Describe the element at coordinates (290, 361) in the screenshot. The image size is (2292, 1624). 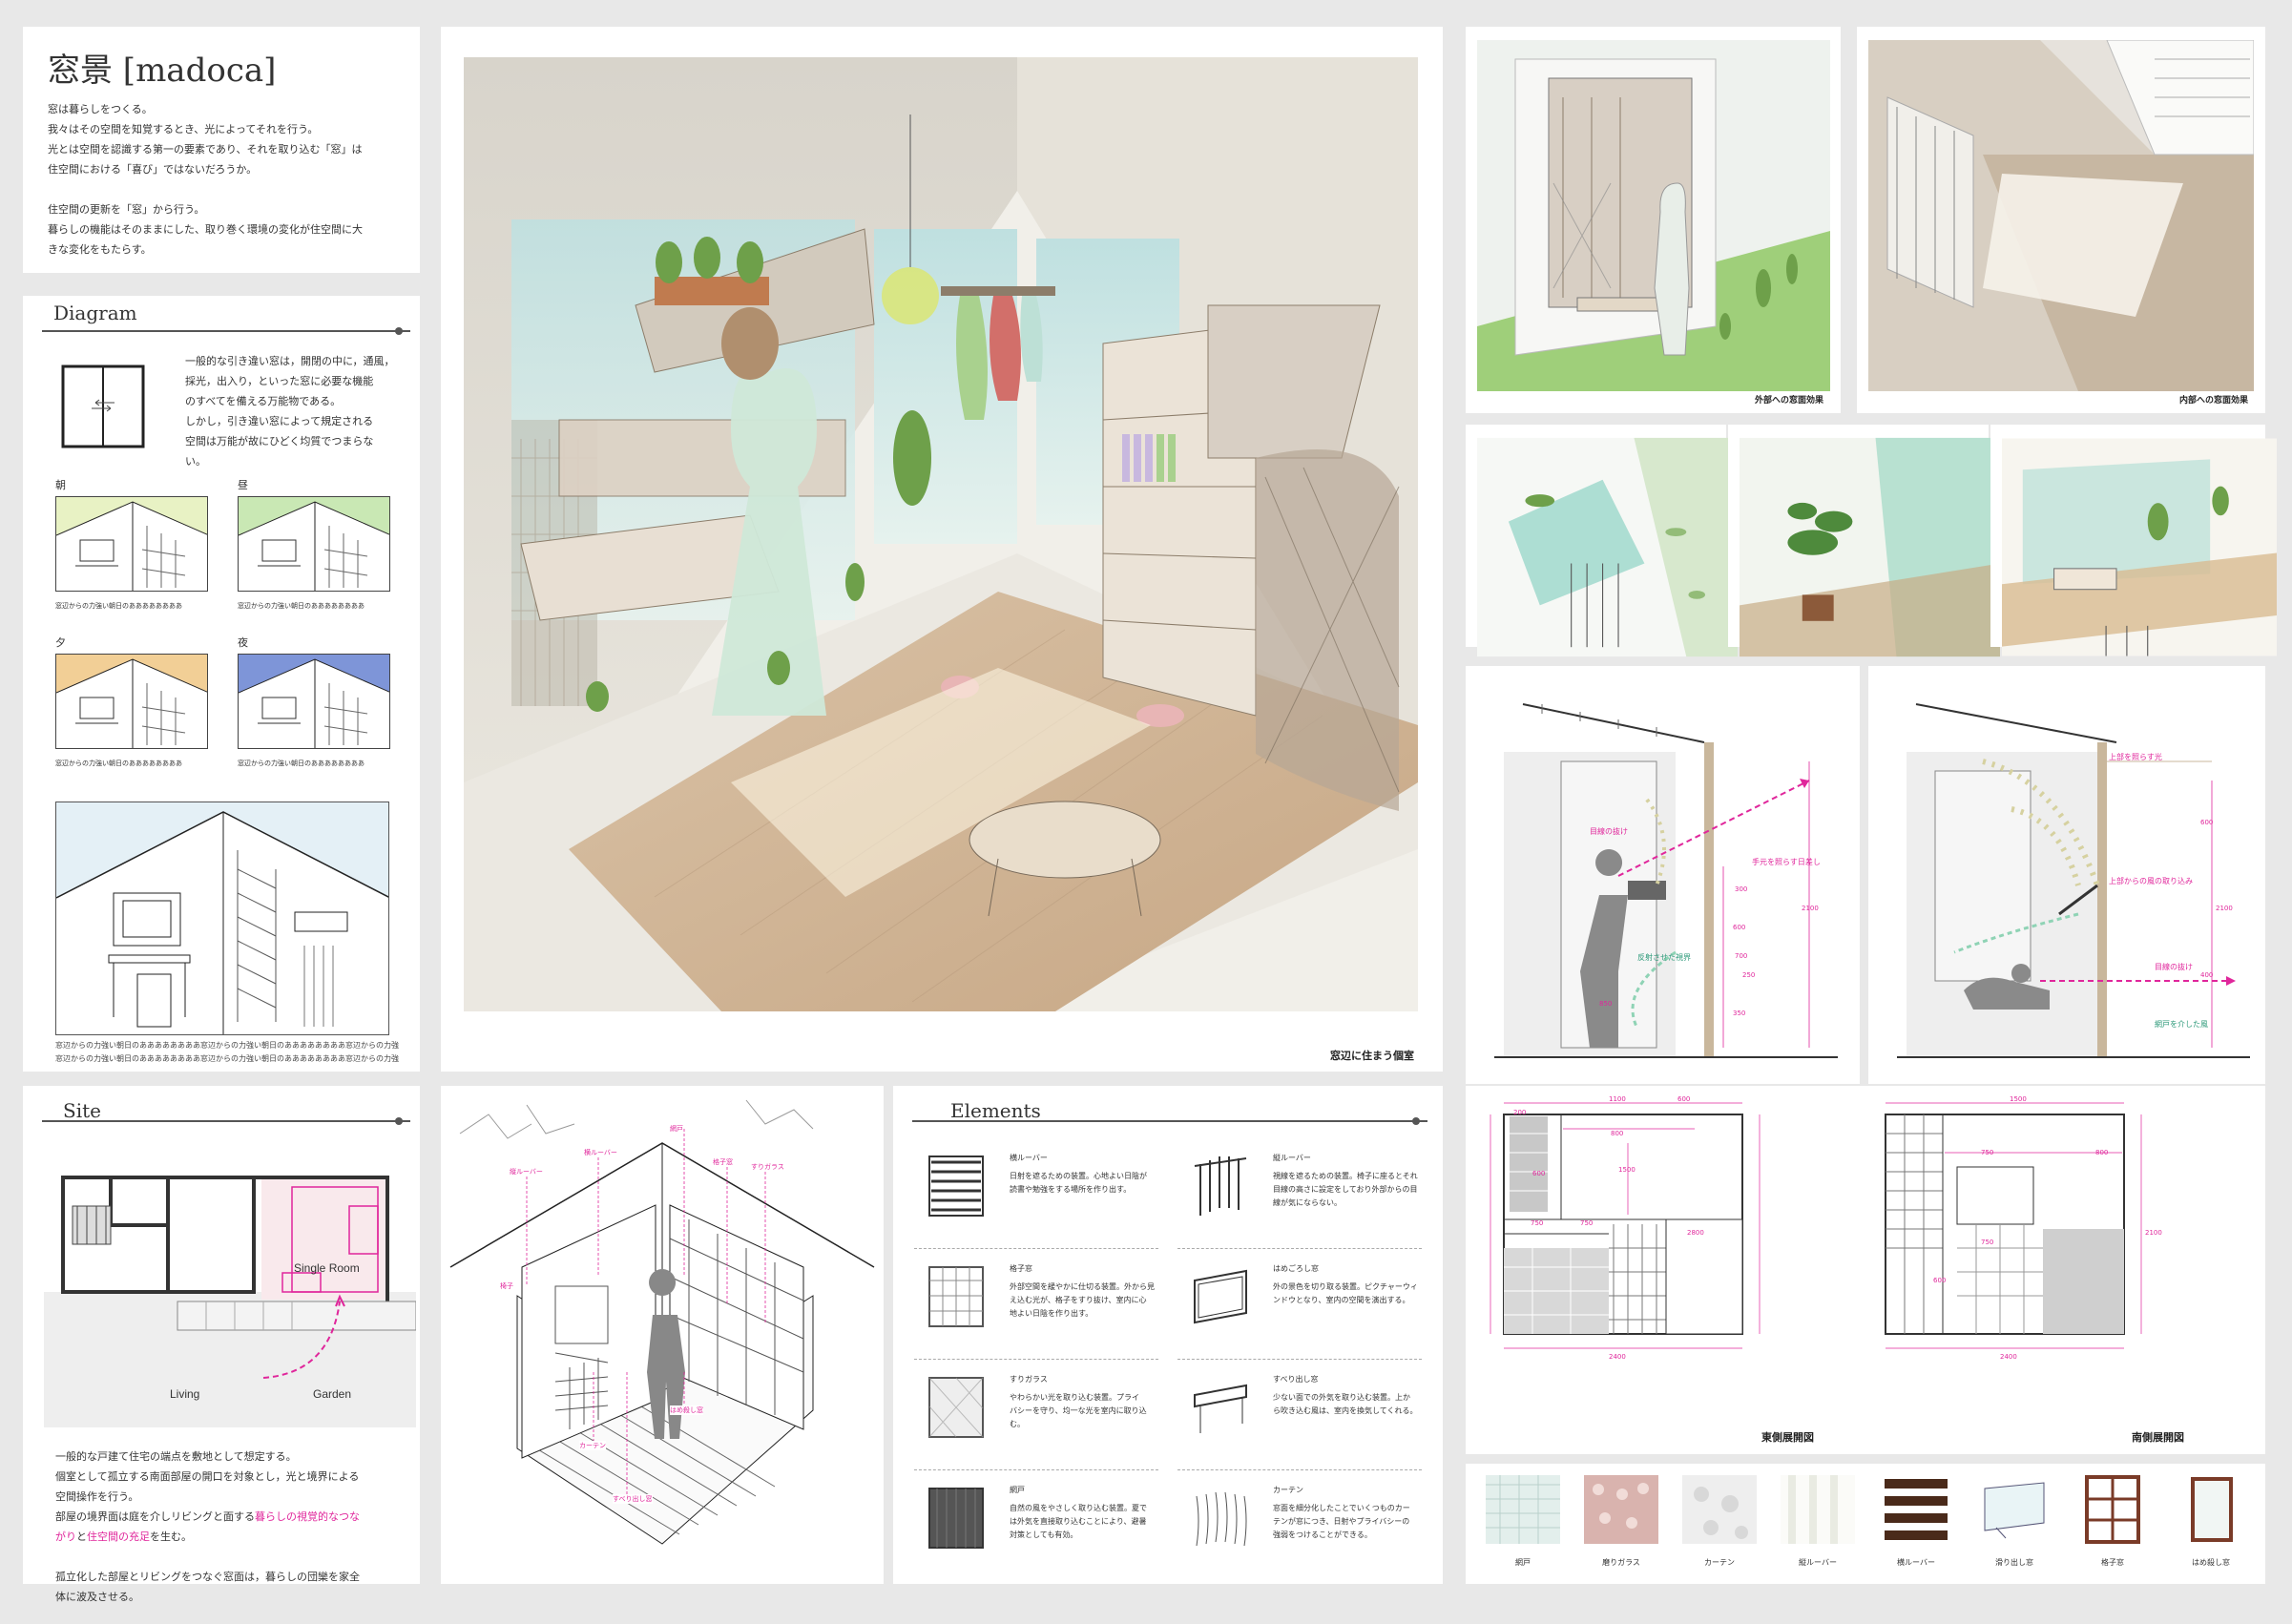
I see `diagram-text-line: 一般的な引き違い窓は，開閉の中に，通風，` at that location.